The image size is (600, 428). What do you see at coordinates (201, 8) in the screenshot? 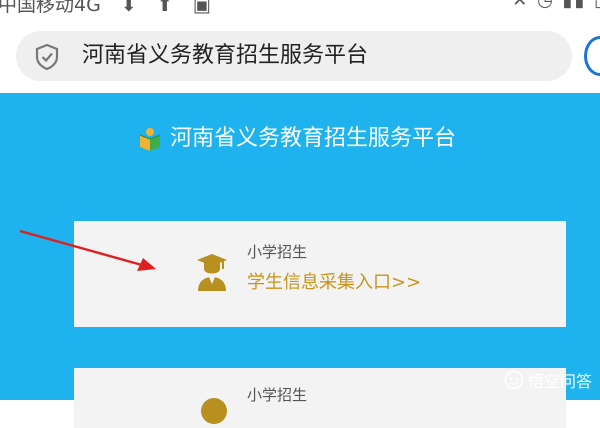
I see `image-icon: ▣` at bounding box center [201, 8].